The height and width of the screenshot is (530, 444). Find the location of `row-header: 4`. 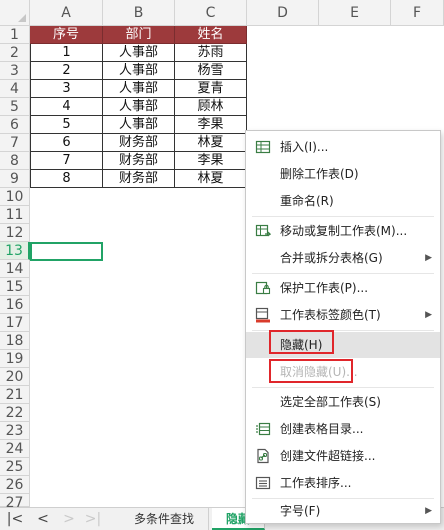

row-header: 4 is located at coordinates (15, 89).